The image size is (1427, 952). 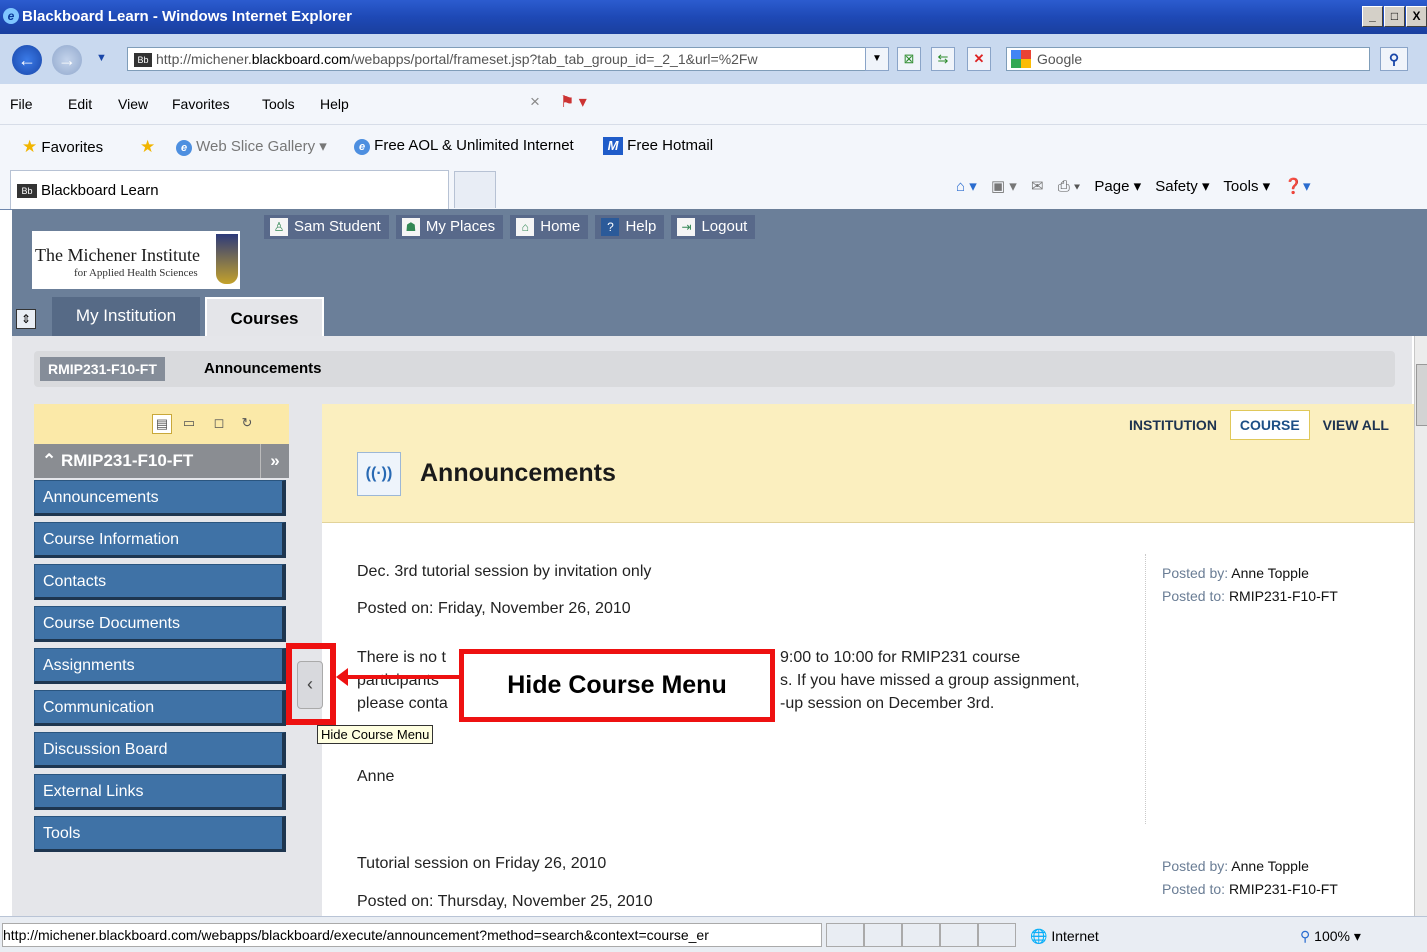 What do you see at coordinates (686, 227) in the screenshot?
I see `logout-icon: ⇥` at bounding box center [686, 227].